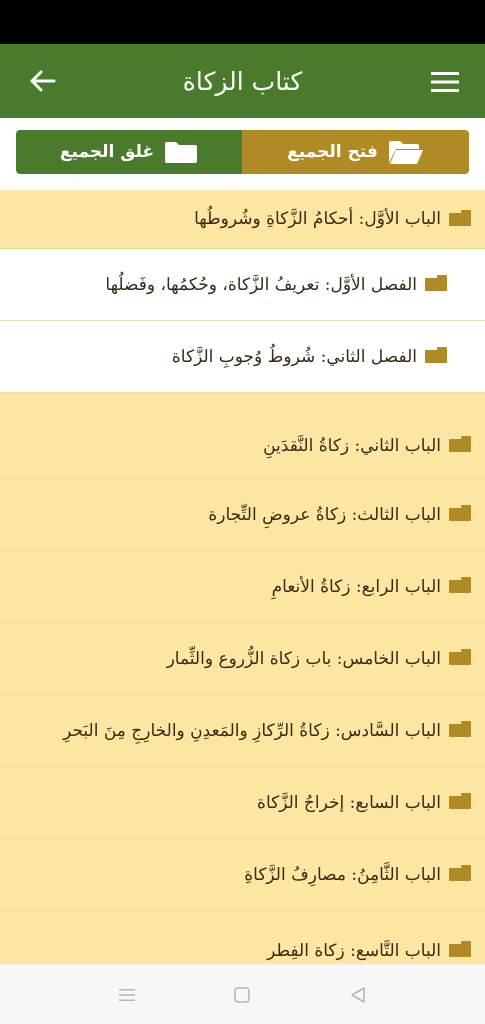  I want to click on home-button, so click(242, 995).